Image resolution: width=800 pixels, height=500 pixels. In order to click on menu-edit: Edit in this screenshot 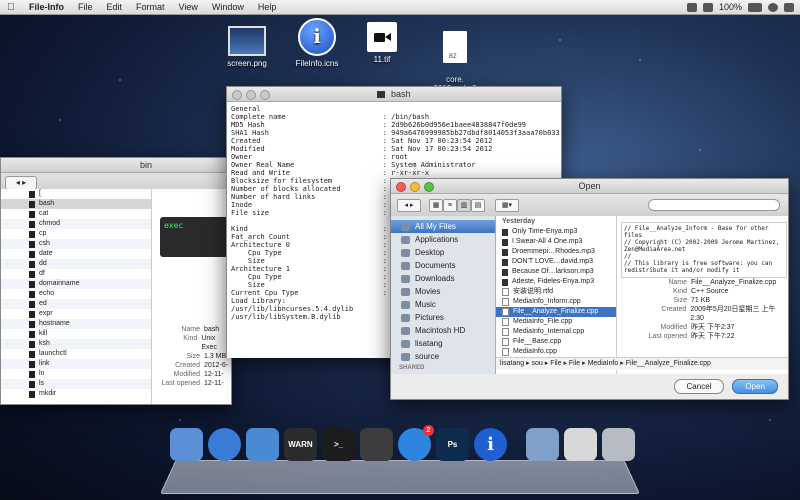, I will do `click(115, 7)`.